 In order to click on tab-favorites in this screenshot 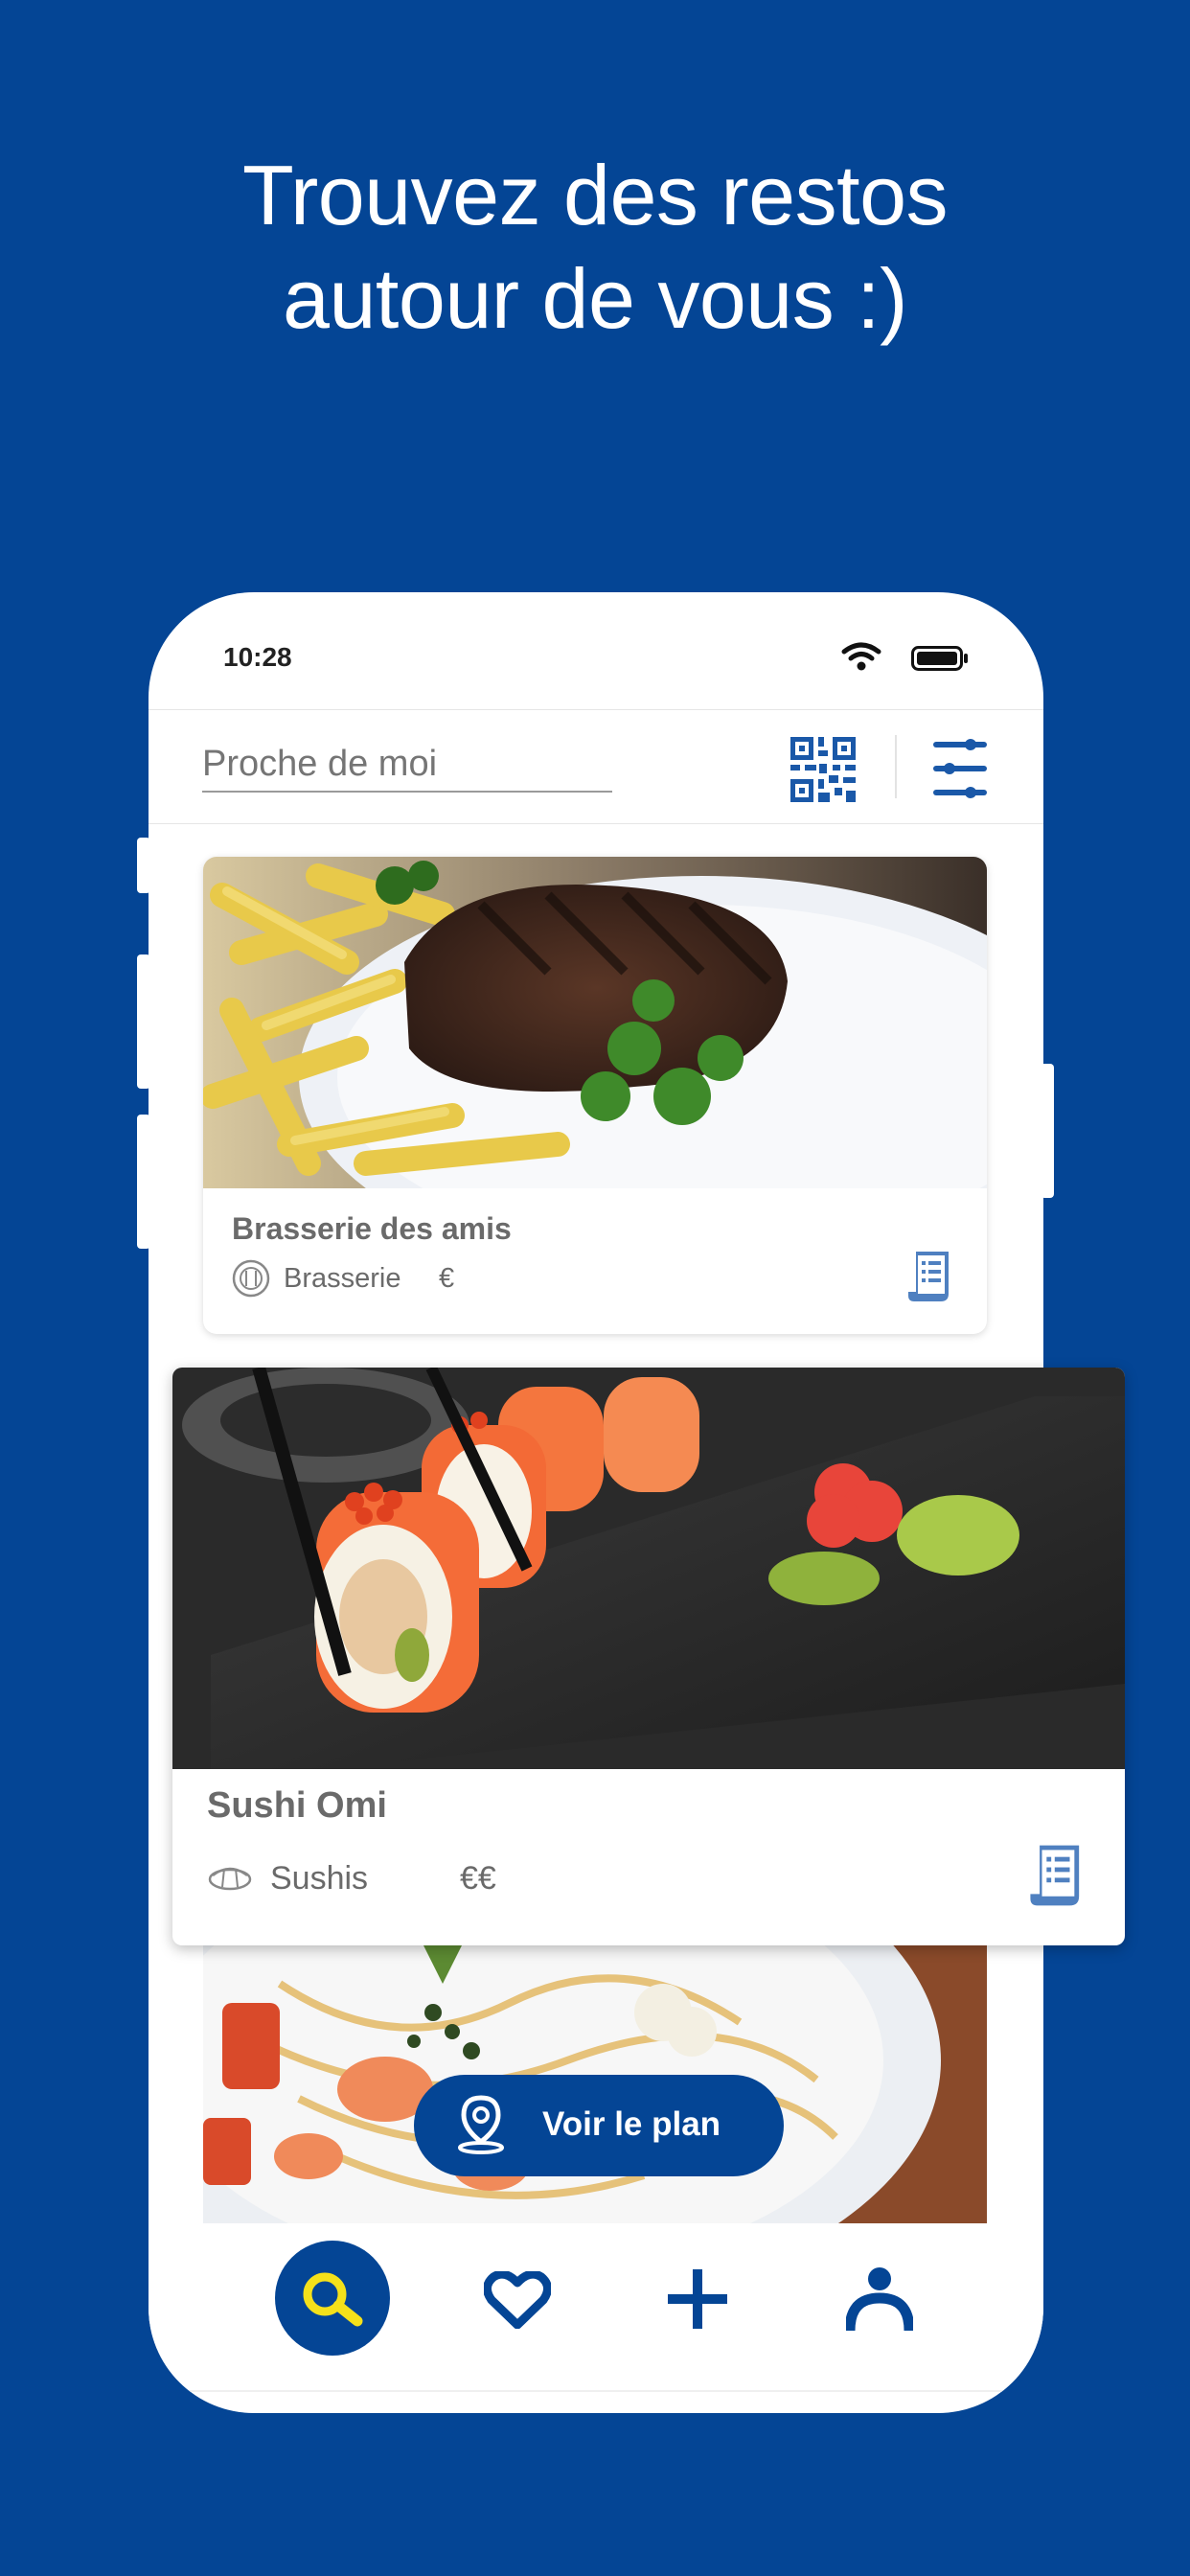, I will do `click(517, 2305)`.